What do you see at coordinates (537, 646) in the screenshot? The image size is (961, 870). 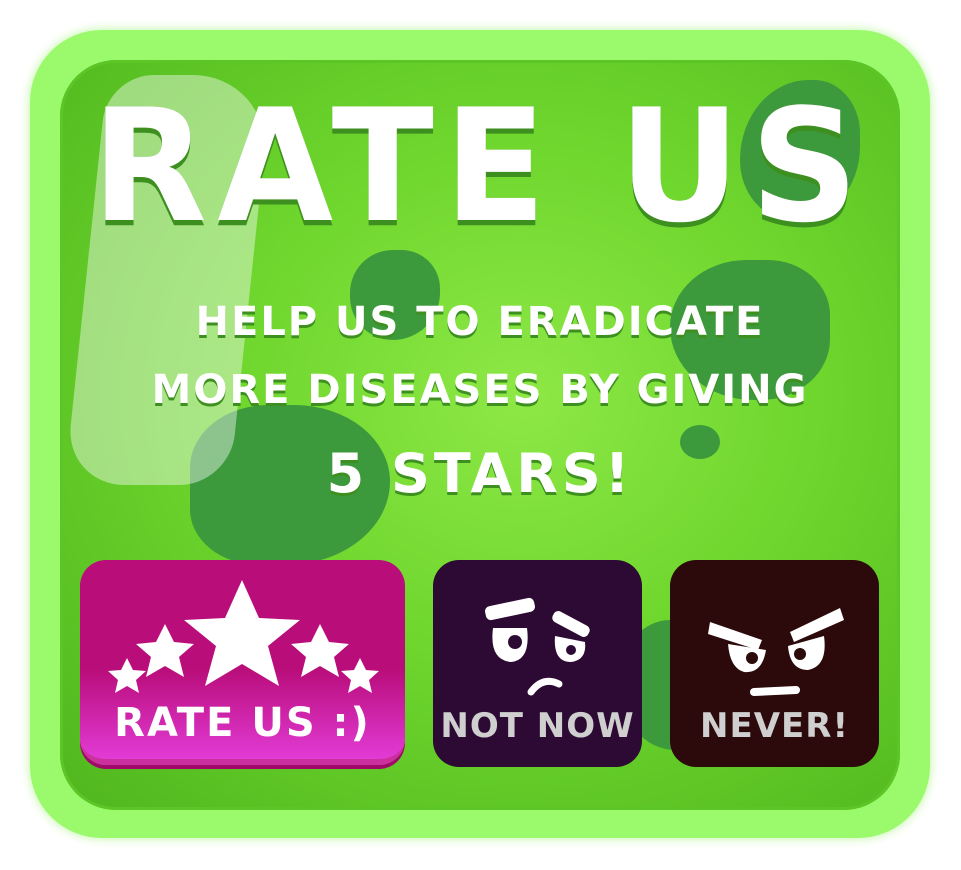 I see `sad-face-icon` at bounding box center [537, 646].